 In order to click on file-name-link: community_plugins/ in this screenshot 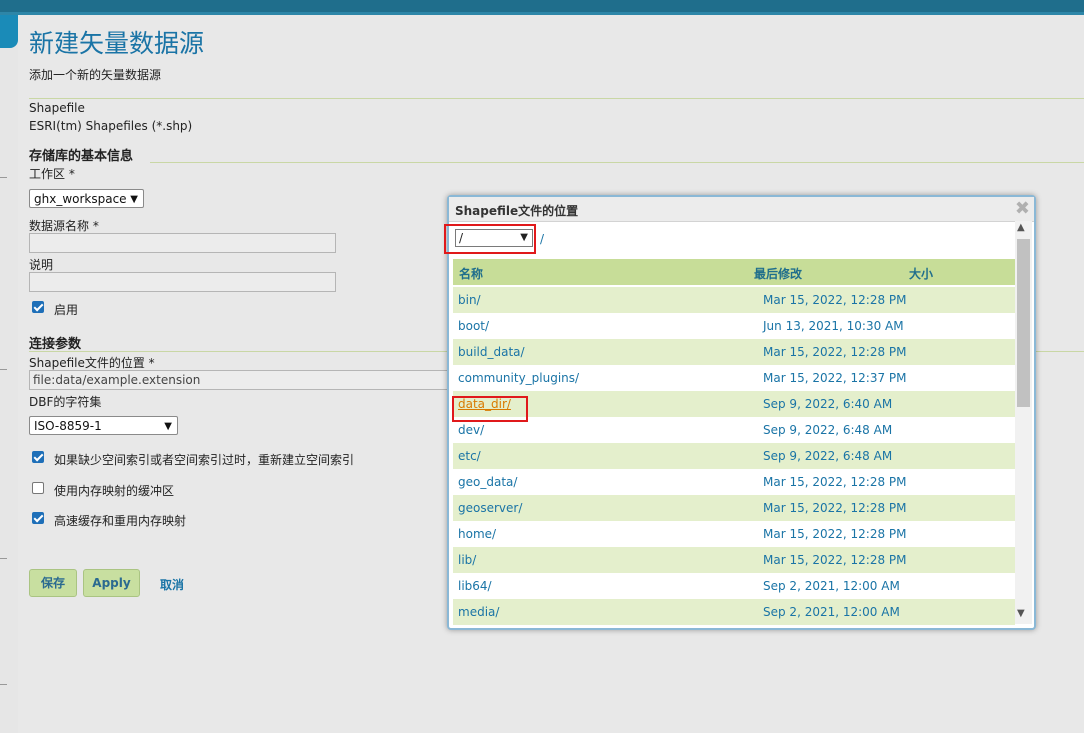, I will do `click(518, 378)`.